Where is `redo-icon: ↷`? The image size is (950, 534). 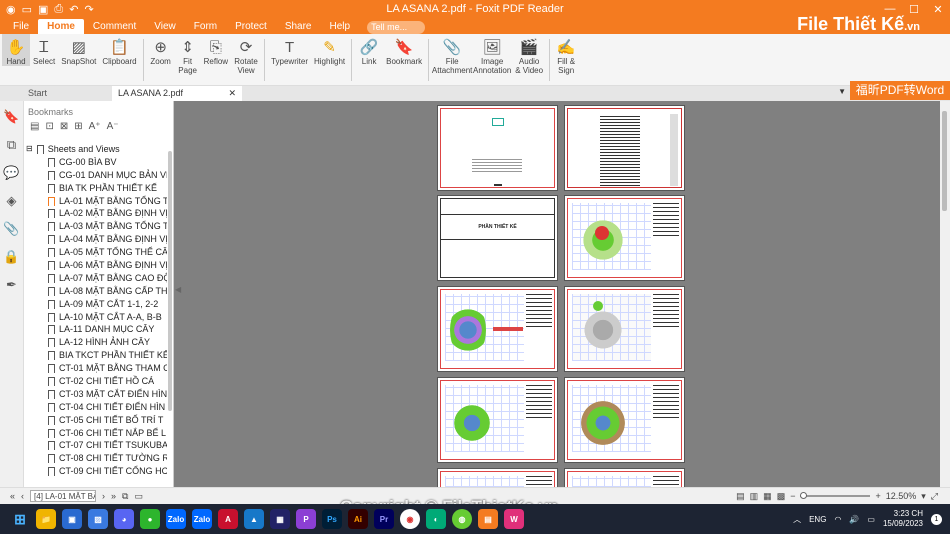
redo-icon: ↷ is located at coordinates (88, 9).